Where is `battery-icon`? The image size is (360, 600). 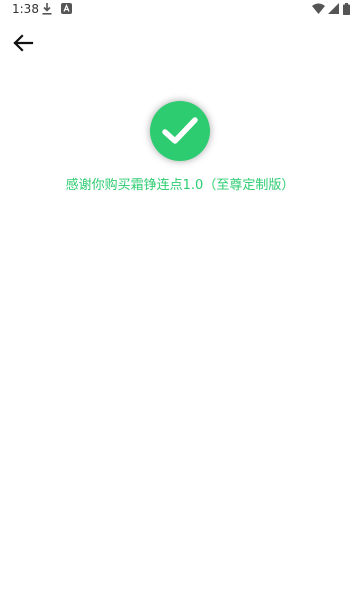
battery-icon is located at coordinates (346, 9).